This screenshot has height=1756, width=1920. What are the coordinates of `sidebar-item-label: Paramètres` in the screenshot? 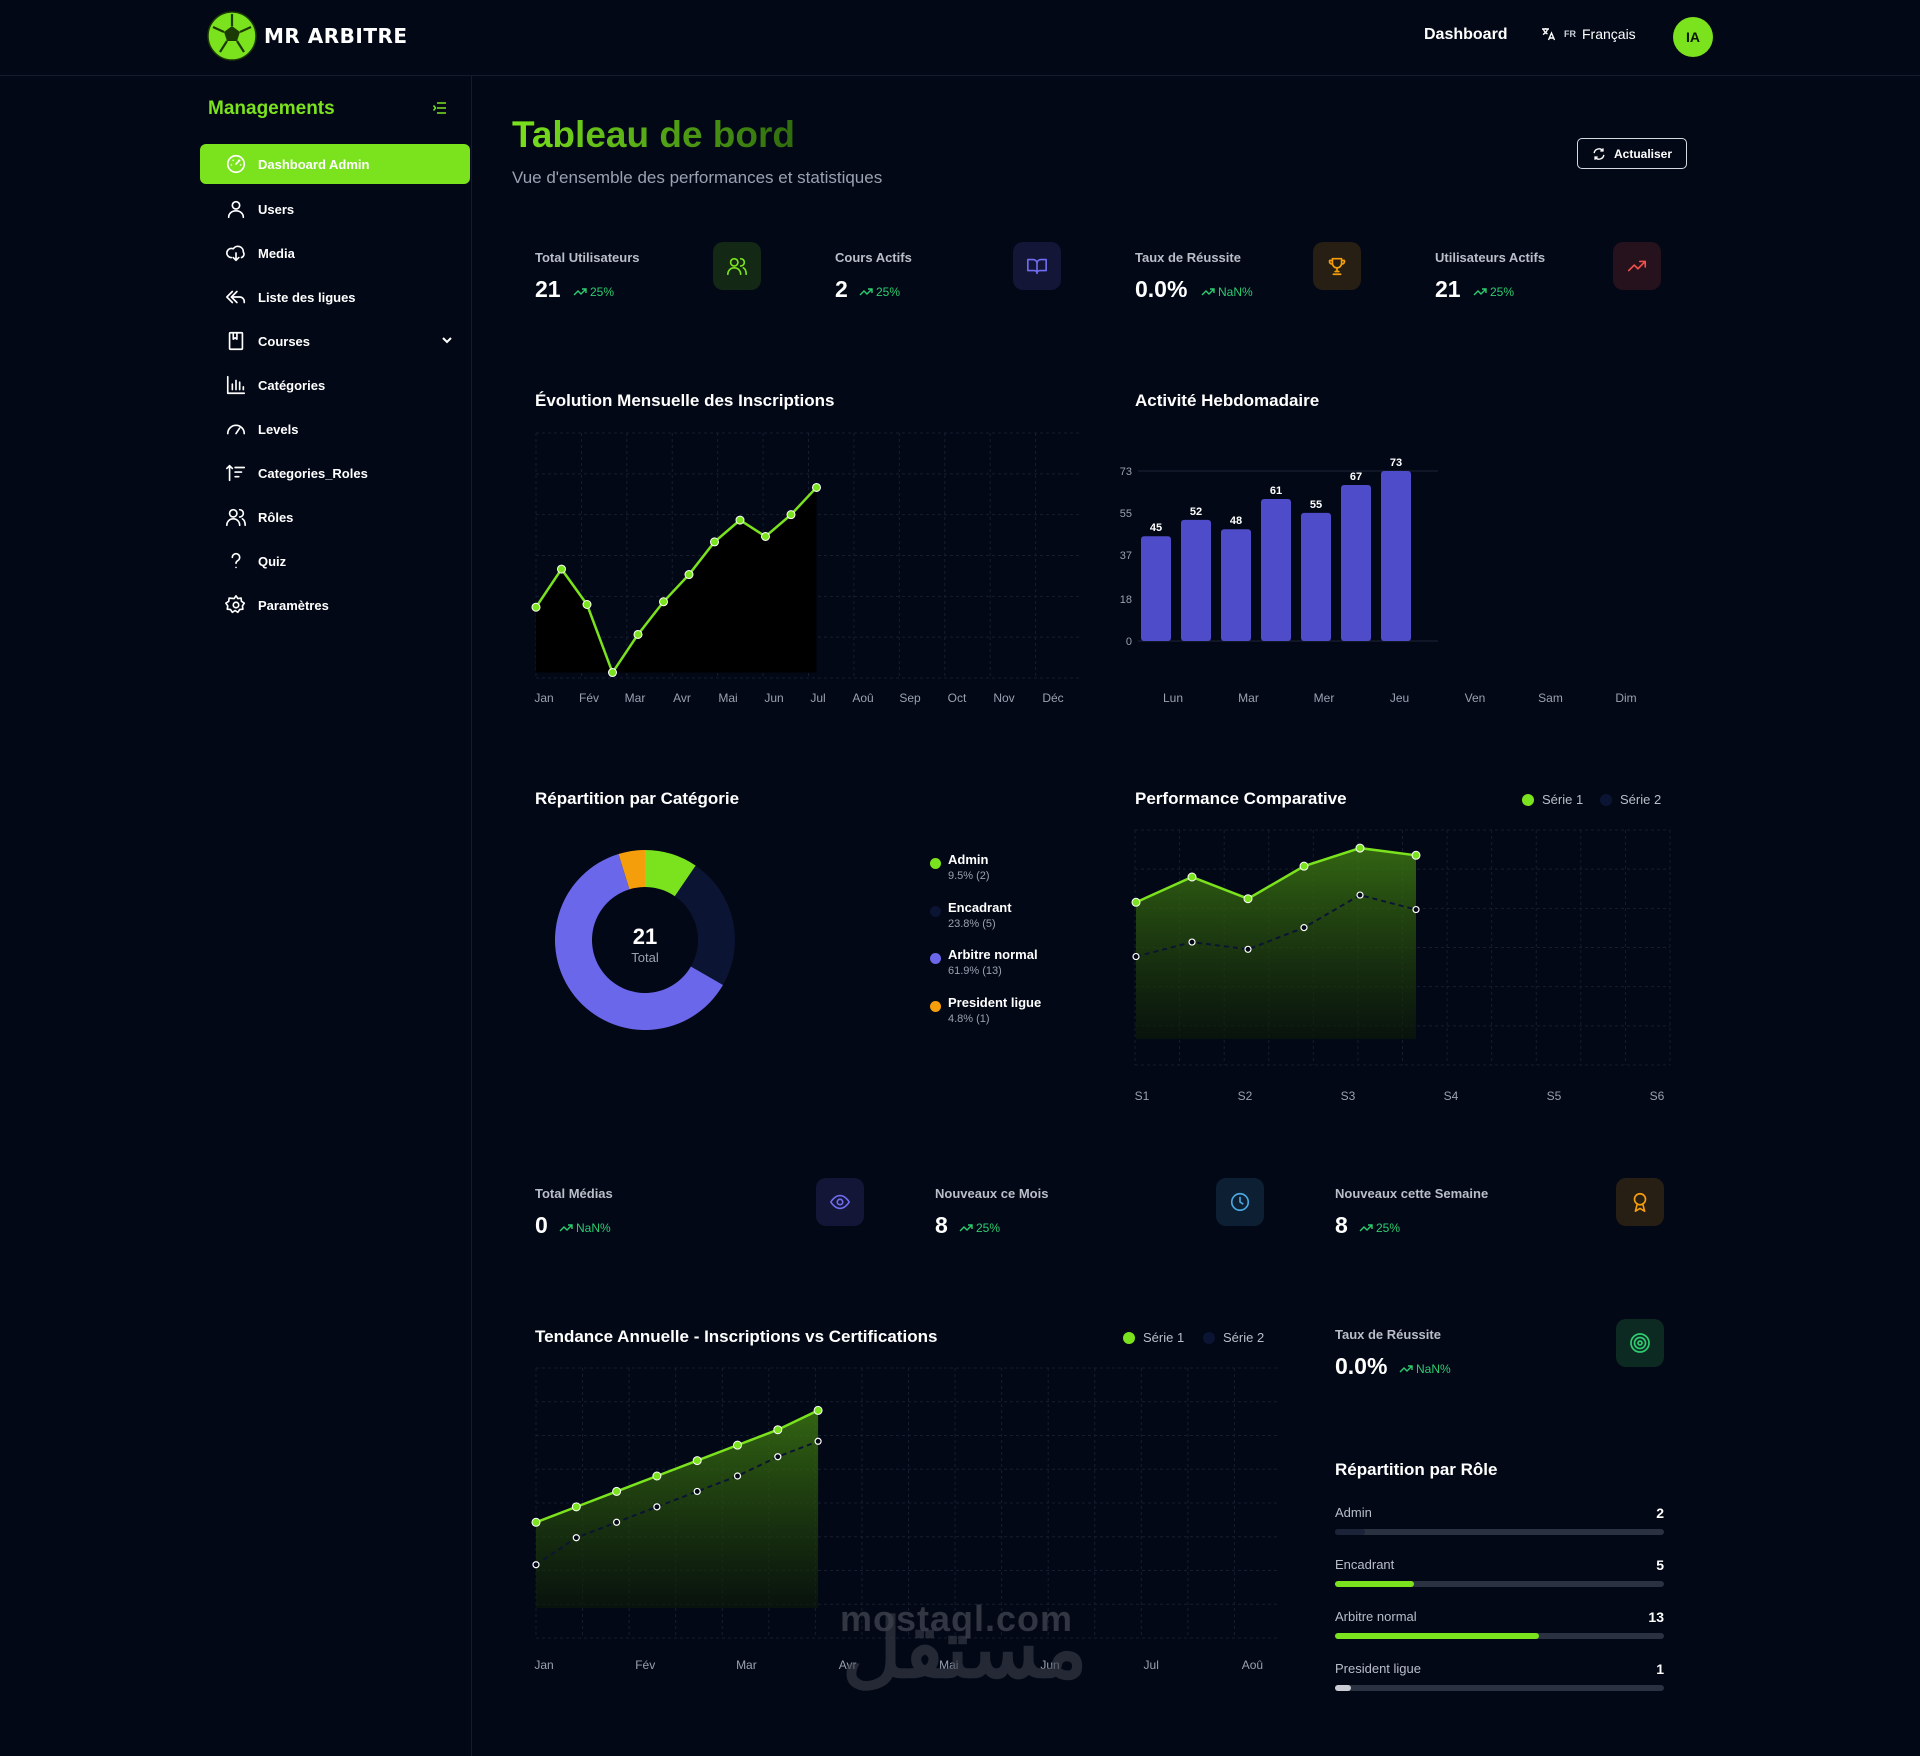 It's located at (293, 605).